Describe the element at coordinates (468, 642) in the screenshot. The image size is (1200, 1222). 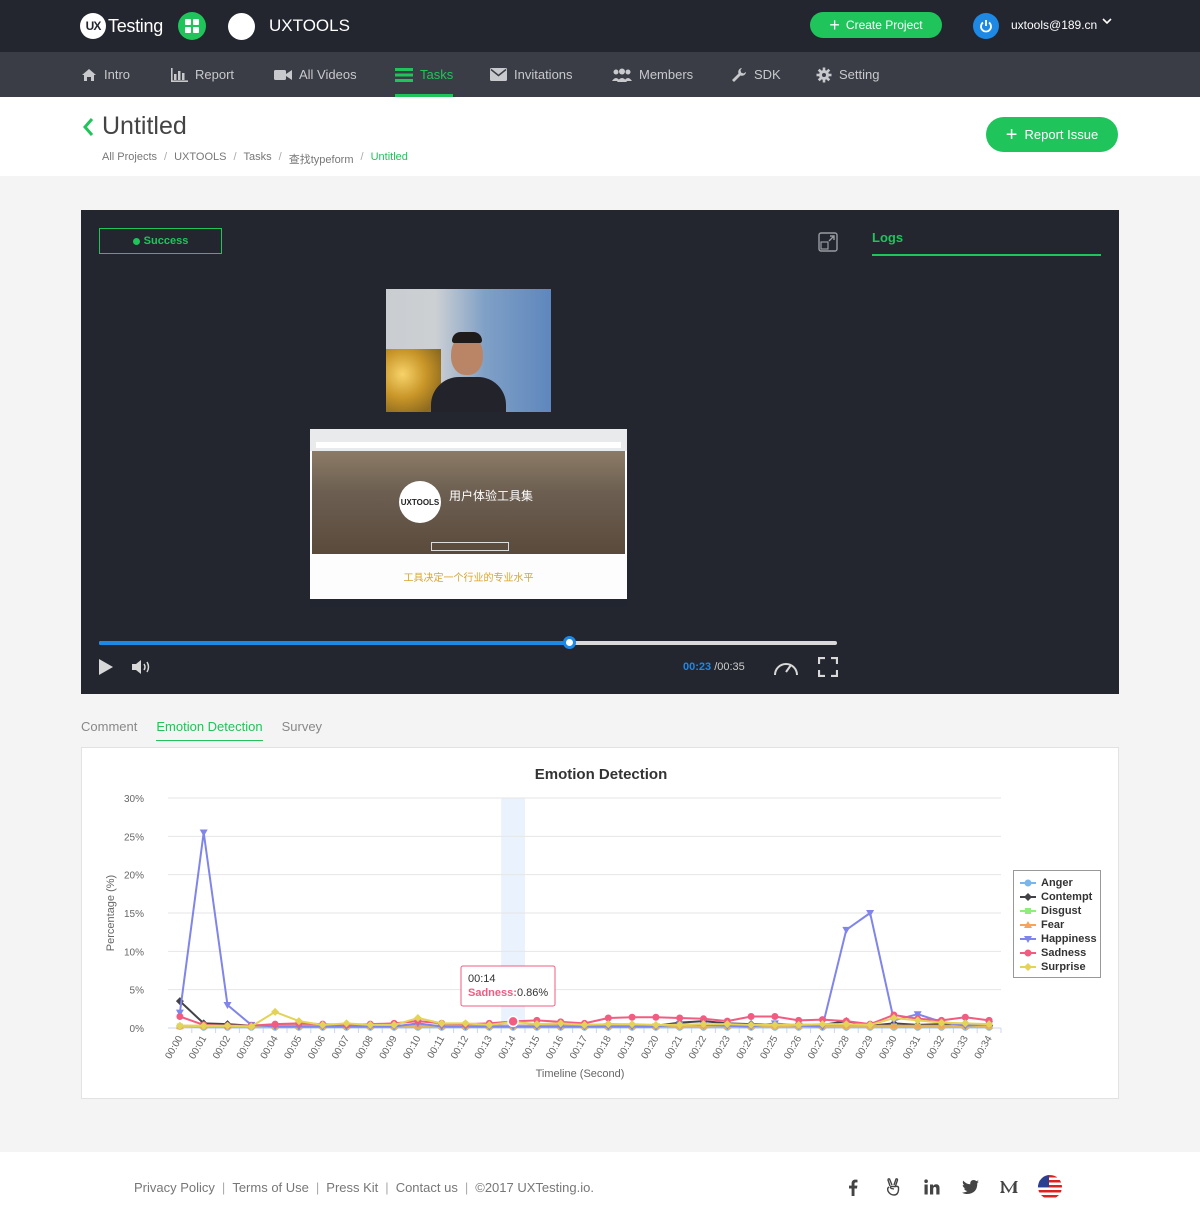
I see `progress-bar` at that location.